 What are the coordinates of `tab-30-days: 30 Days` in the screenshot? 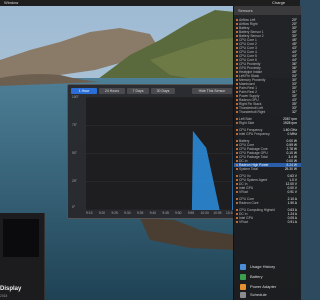 It's located at (163, 91).